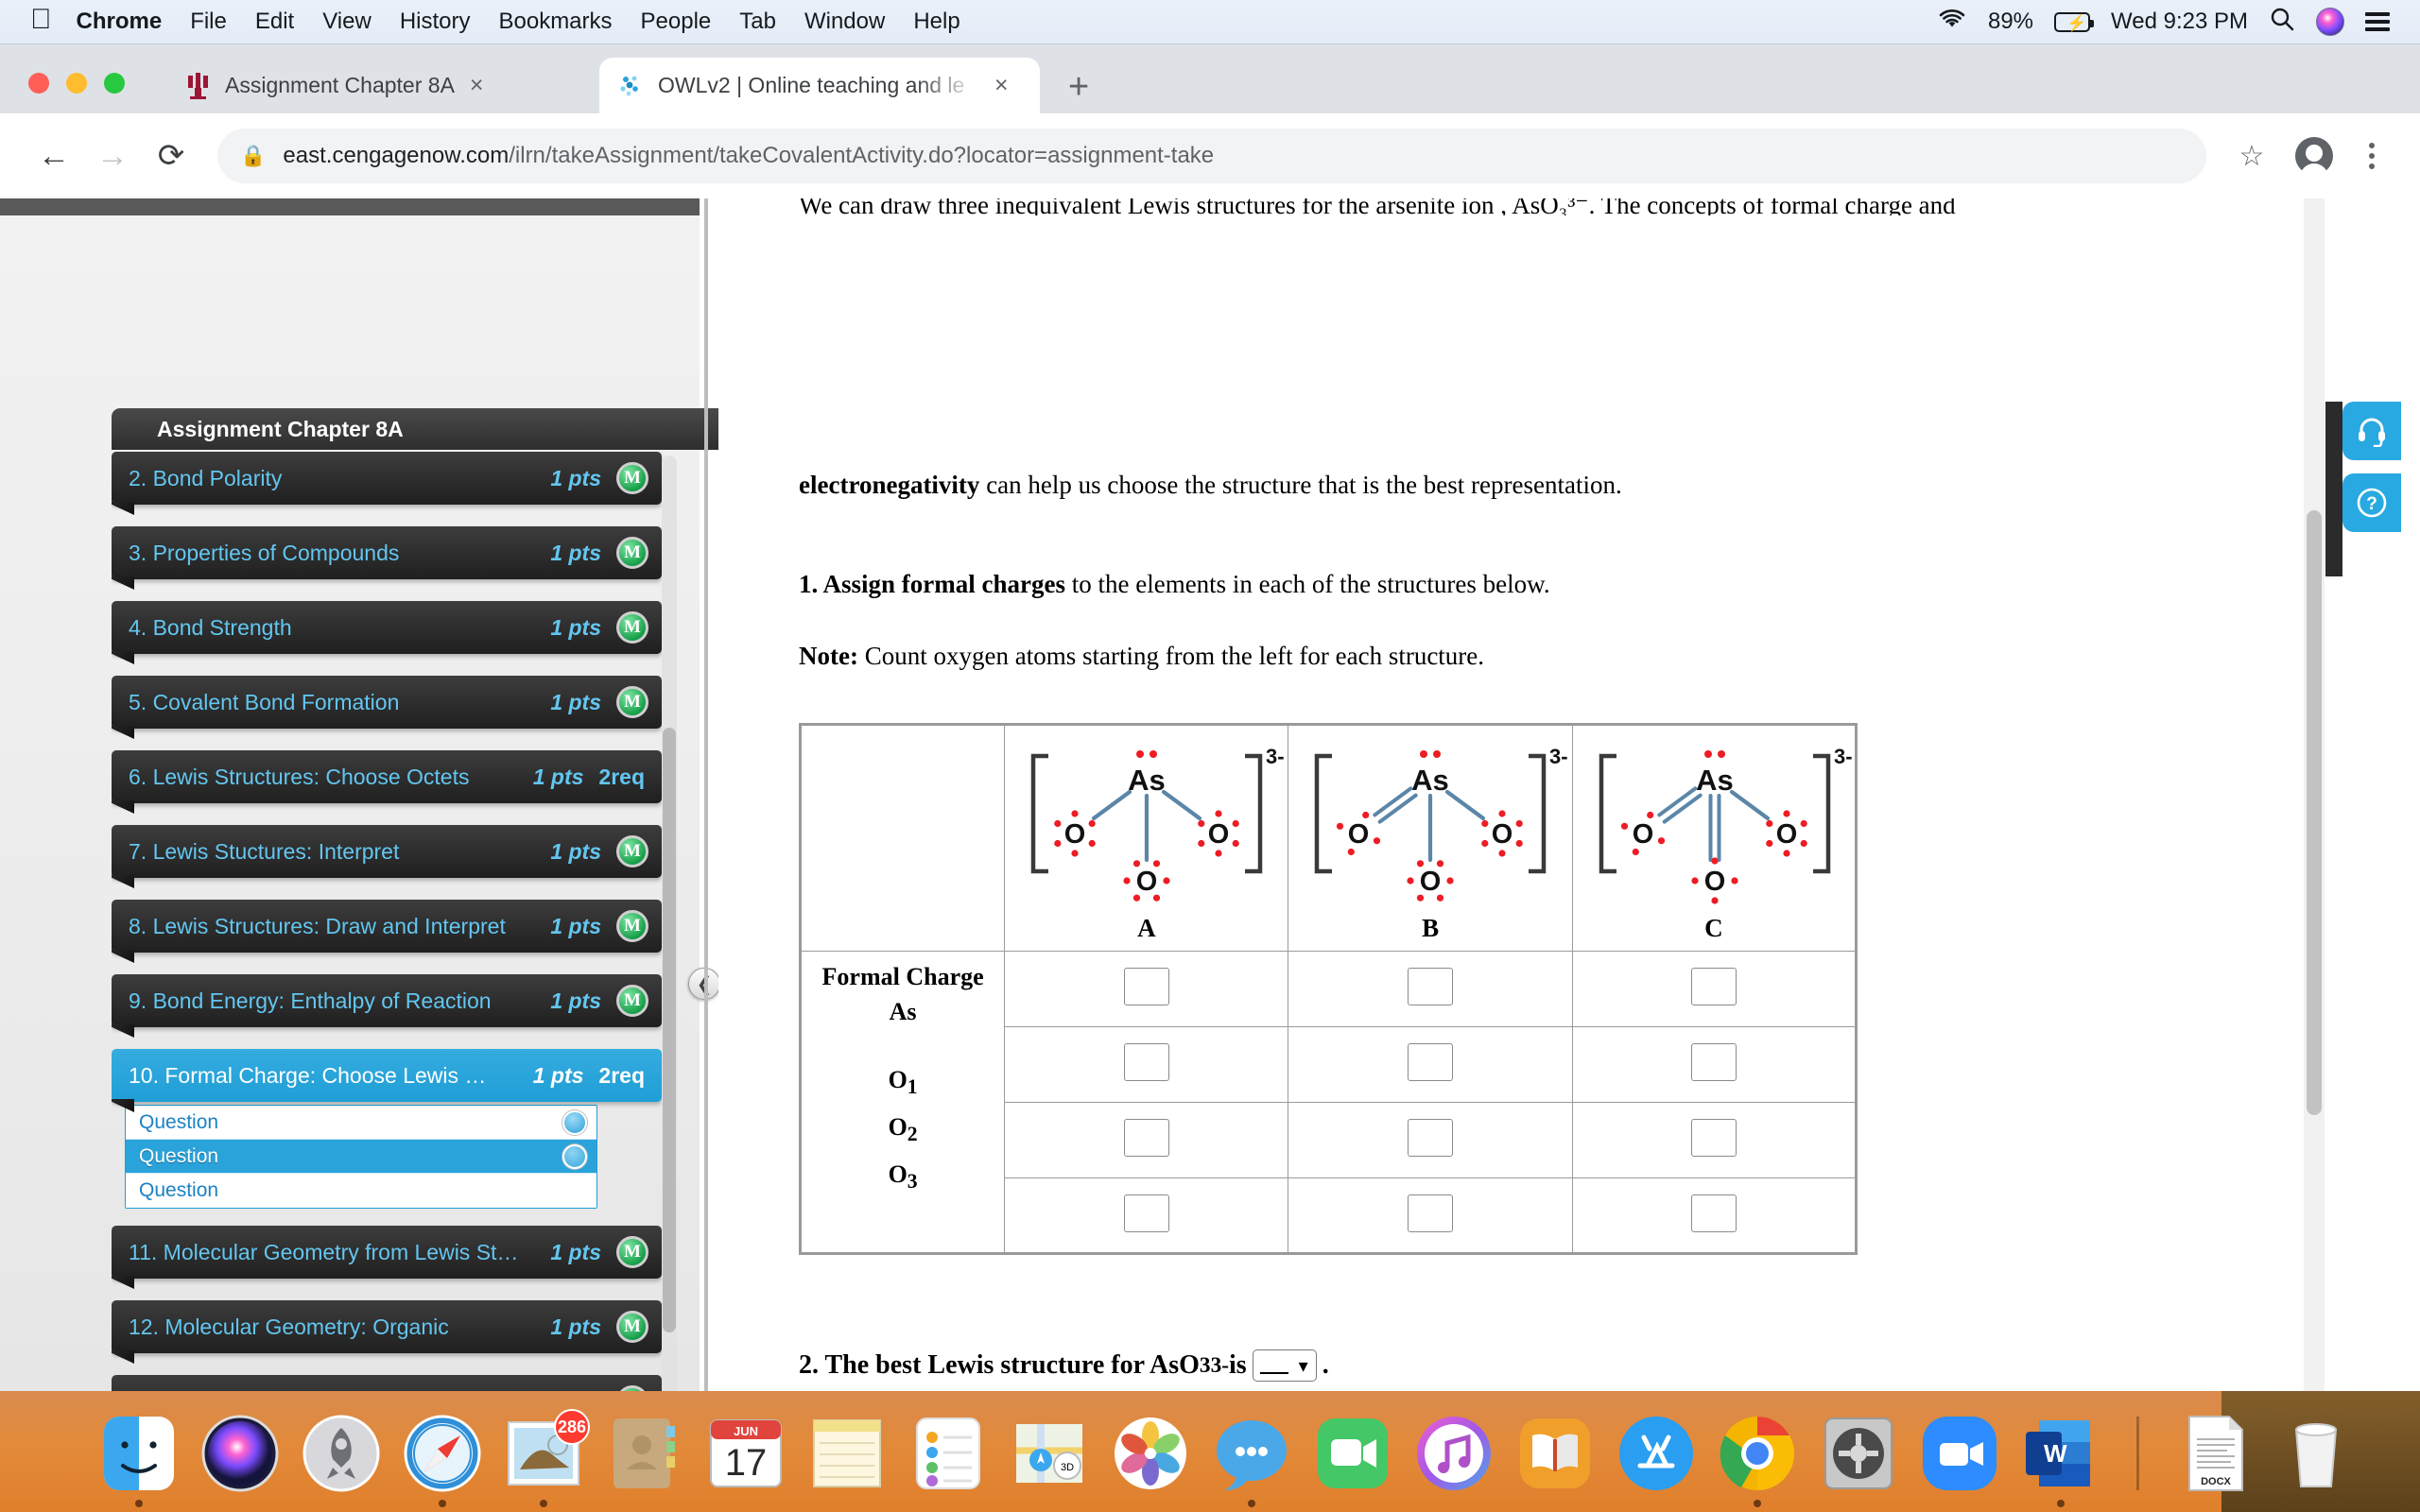 The width and height of the screenshot is (2420, 1512). I want to click on structure-cell-c: 3- As O O O C, so click(1715, 838).